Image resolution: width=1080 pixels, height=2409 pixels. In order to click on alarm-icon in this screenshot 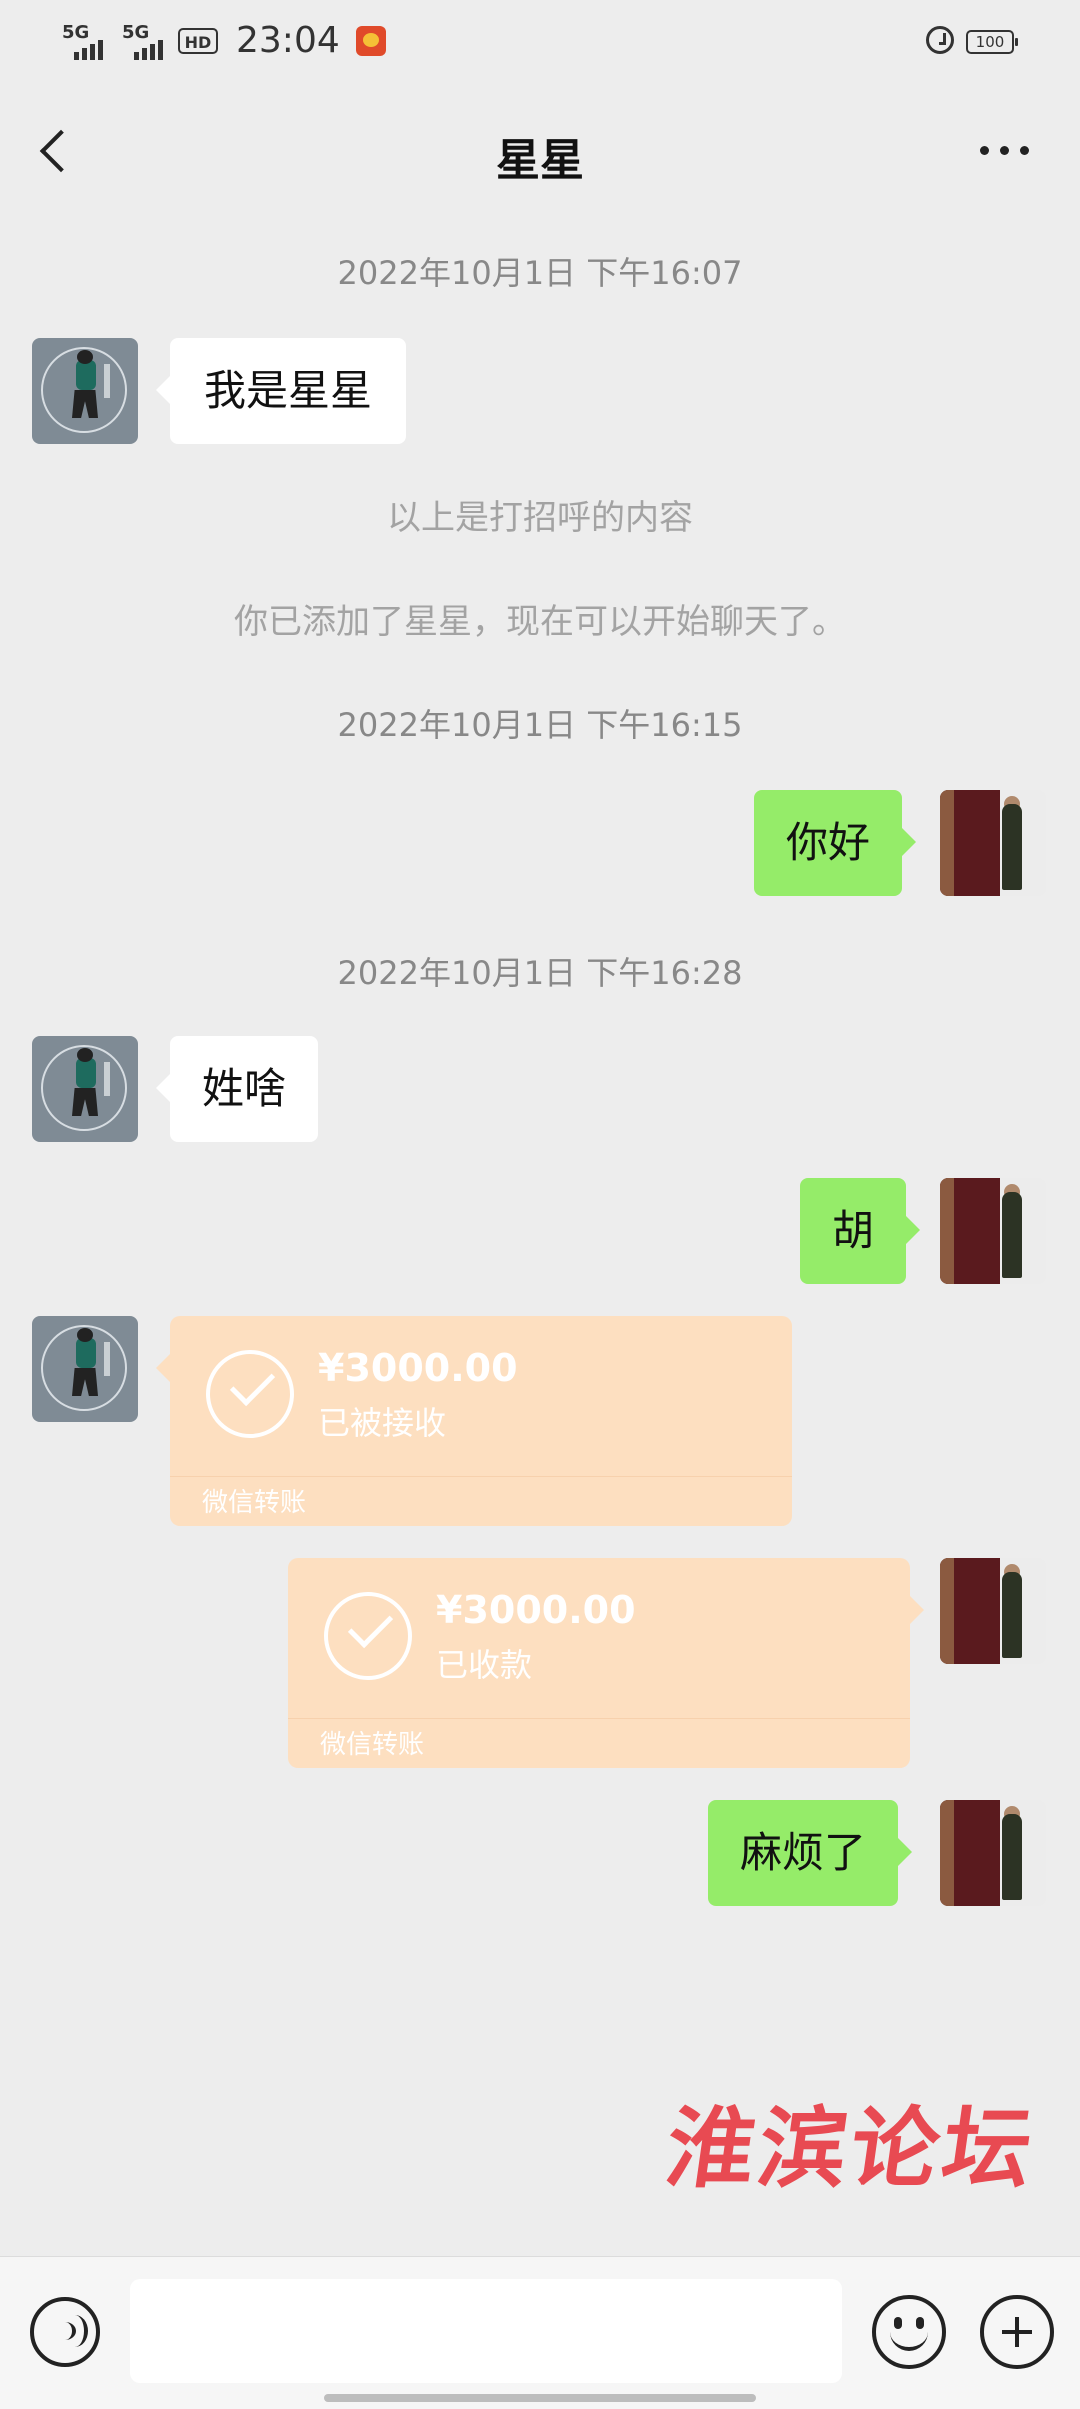, I will do `click(940, 40)`.